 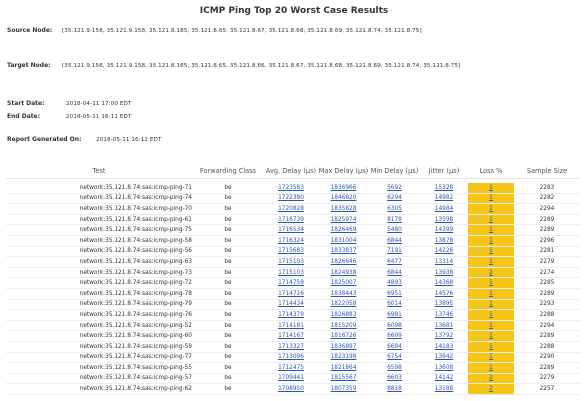 I want to click on cell-jitter-link: 14368, so click(x=444, y=283).